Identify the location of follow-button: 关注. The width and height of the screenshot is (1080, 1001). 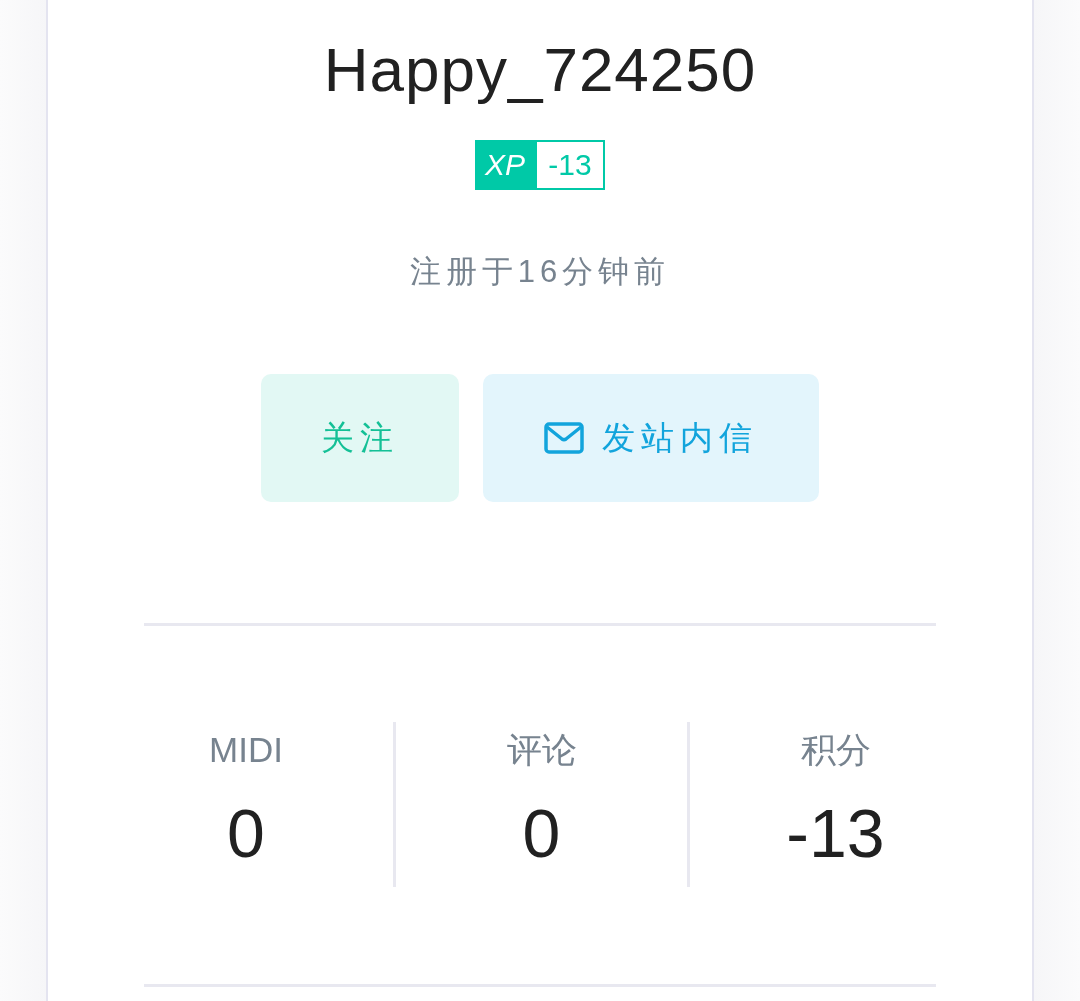
(360, 438).